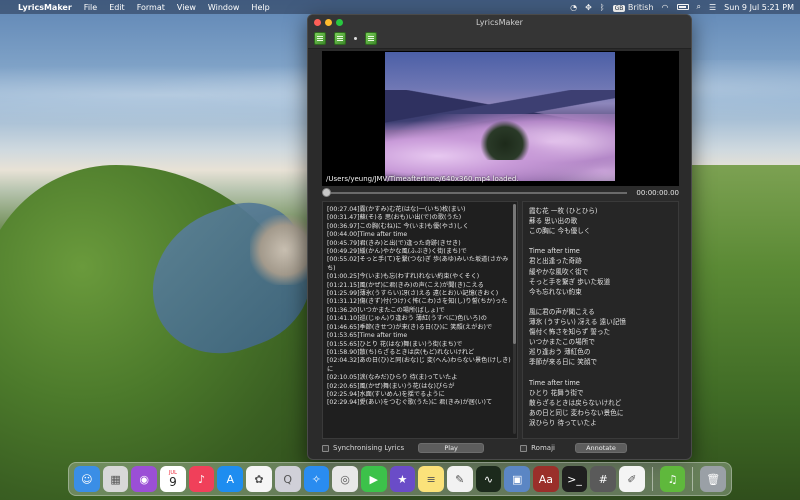  Describe the element at coordinates (600, 448) in the screenshot. I see `annotate-button: Annotate` at that location.